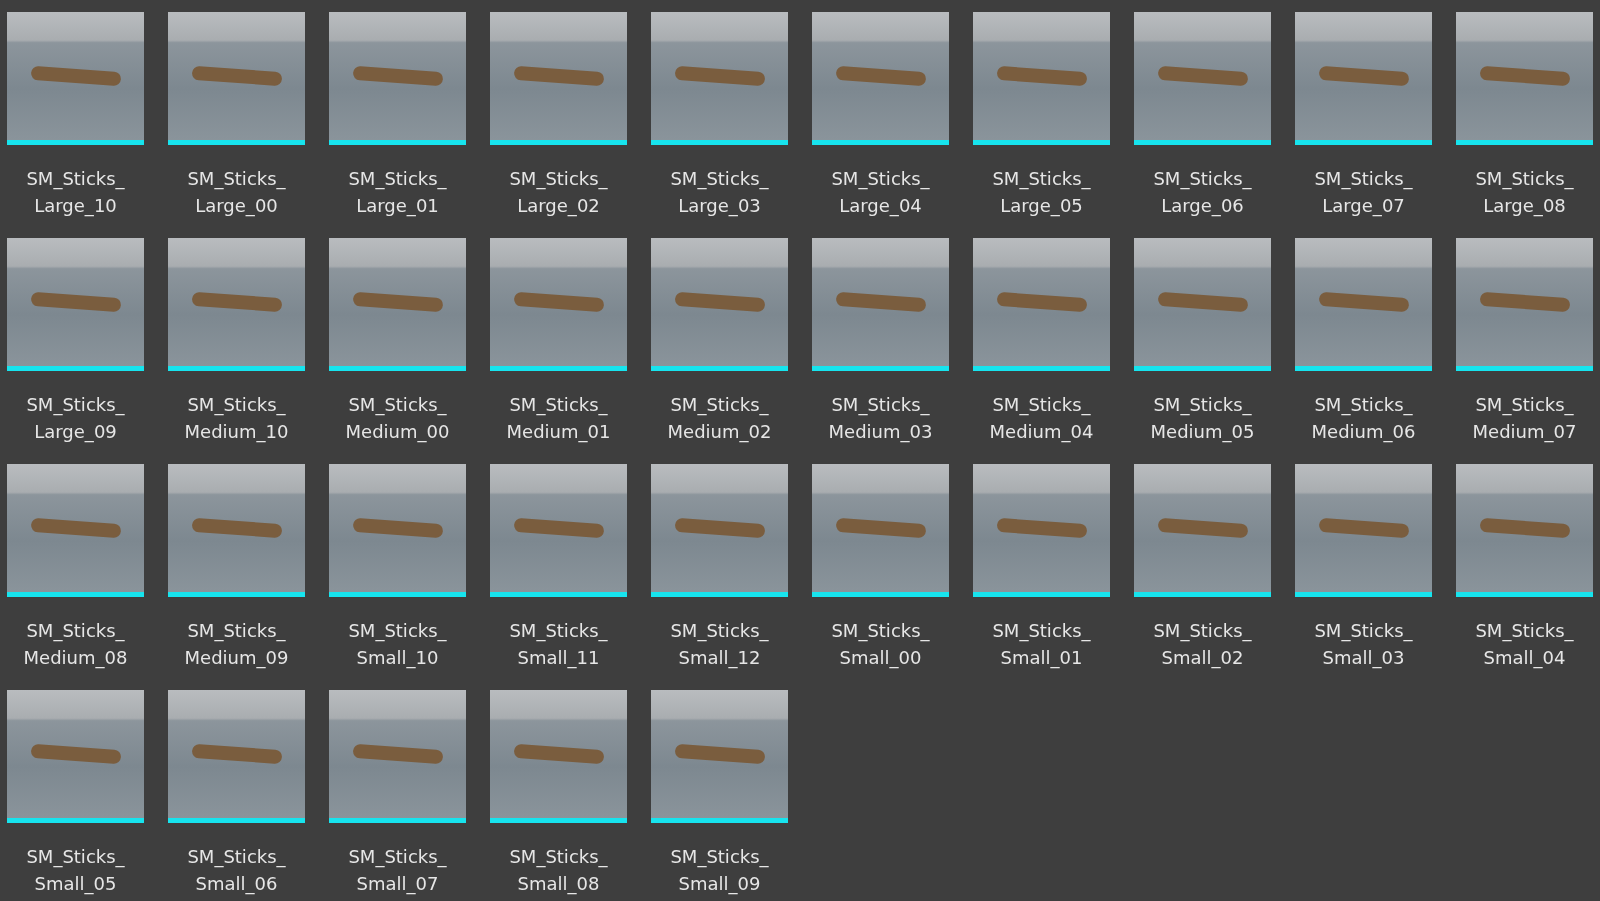 The width and height of the screenshot is (1600, 901). What do you see at coordinates (719, 419) in the screenshot?
I see `asset-name: SM_Sticks_Medium_02` at bounding box center [719, 419].